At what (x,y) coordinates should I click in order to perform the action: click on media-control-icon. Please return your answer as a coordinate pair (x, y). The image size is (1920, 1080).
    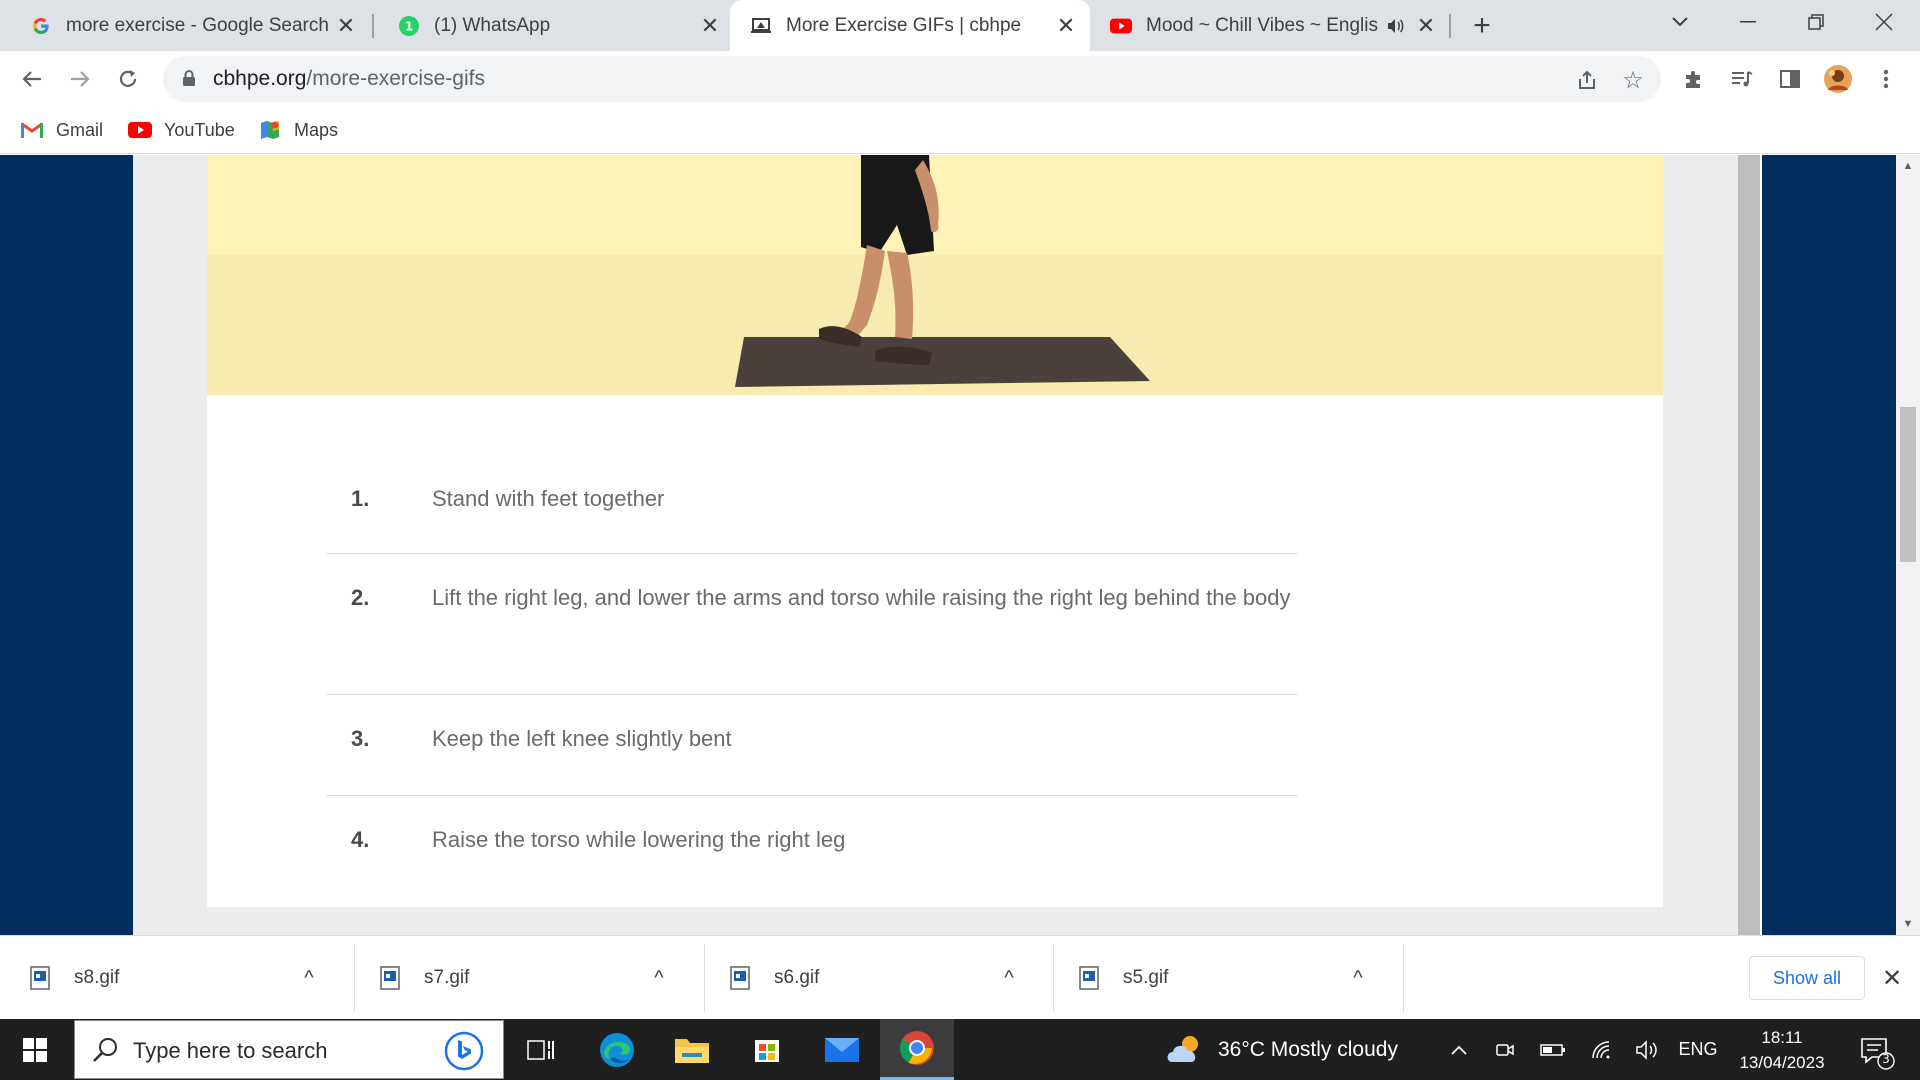
    Looking at the image, I should click on (1742, 79).